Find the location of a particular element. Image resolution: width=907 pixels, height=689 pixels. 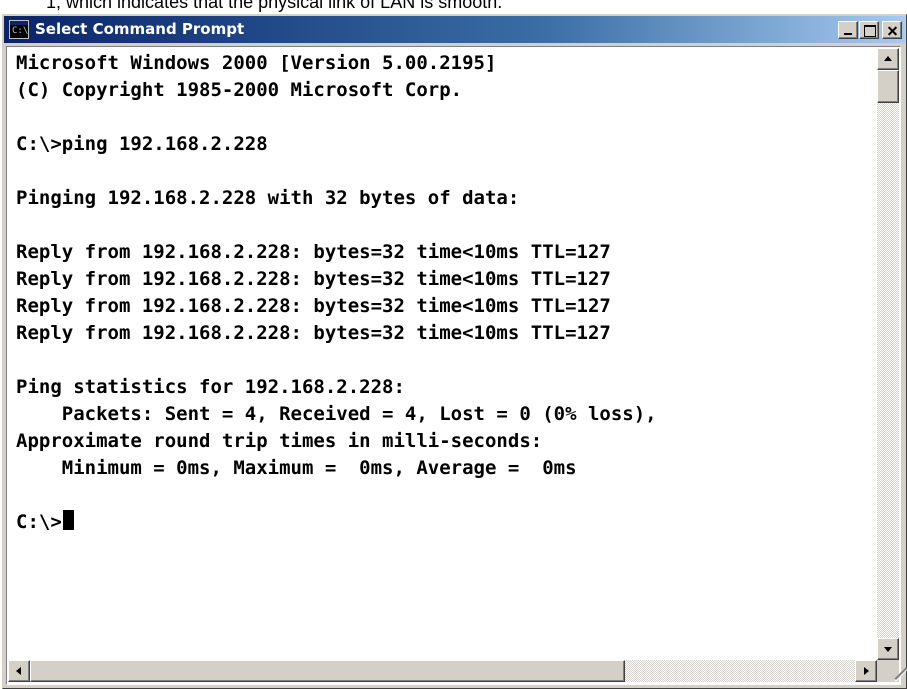

maximize-button is located at coordinates (869, 30).